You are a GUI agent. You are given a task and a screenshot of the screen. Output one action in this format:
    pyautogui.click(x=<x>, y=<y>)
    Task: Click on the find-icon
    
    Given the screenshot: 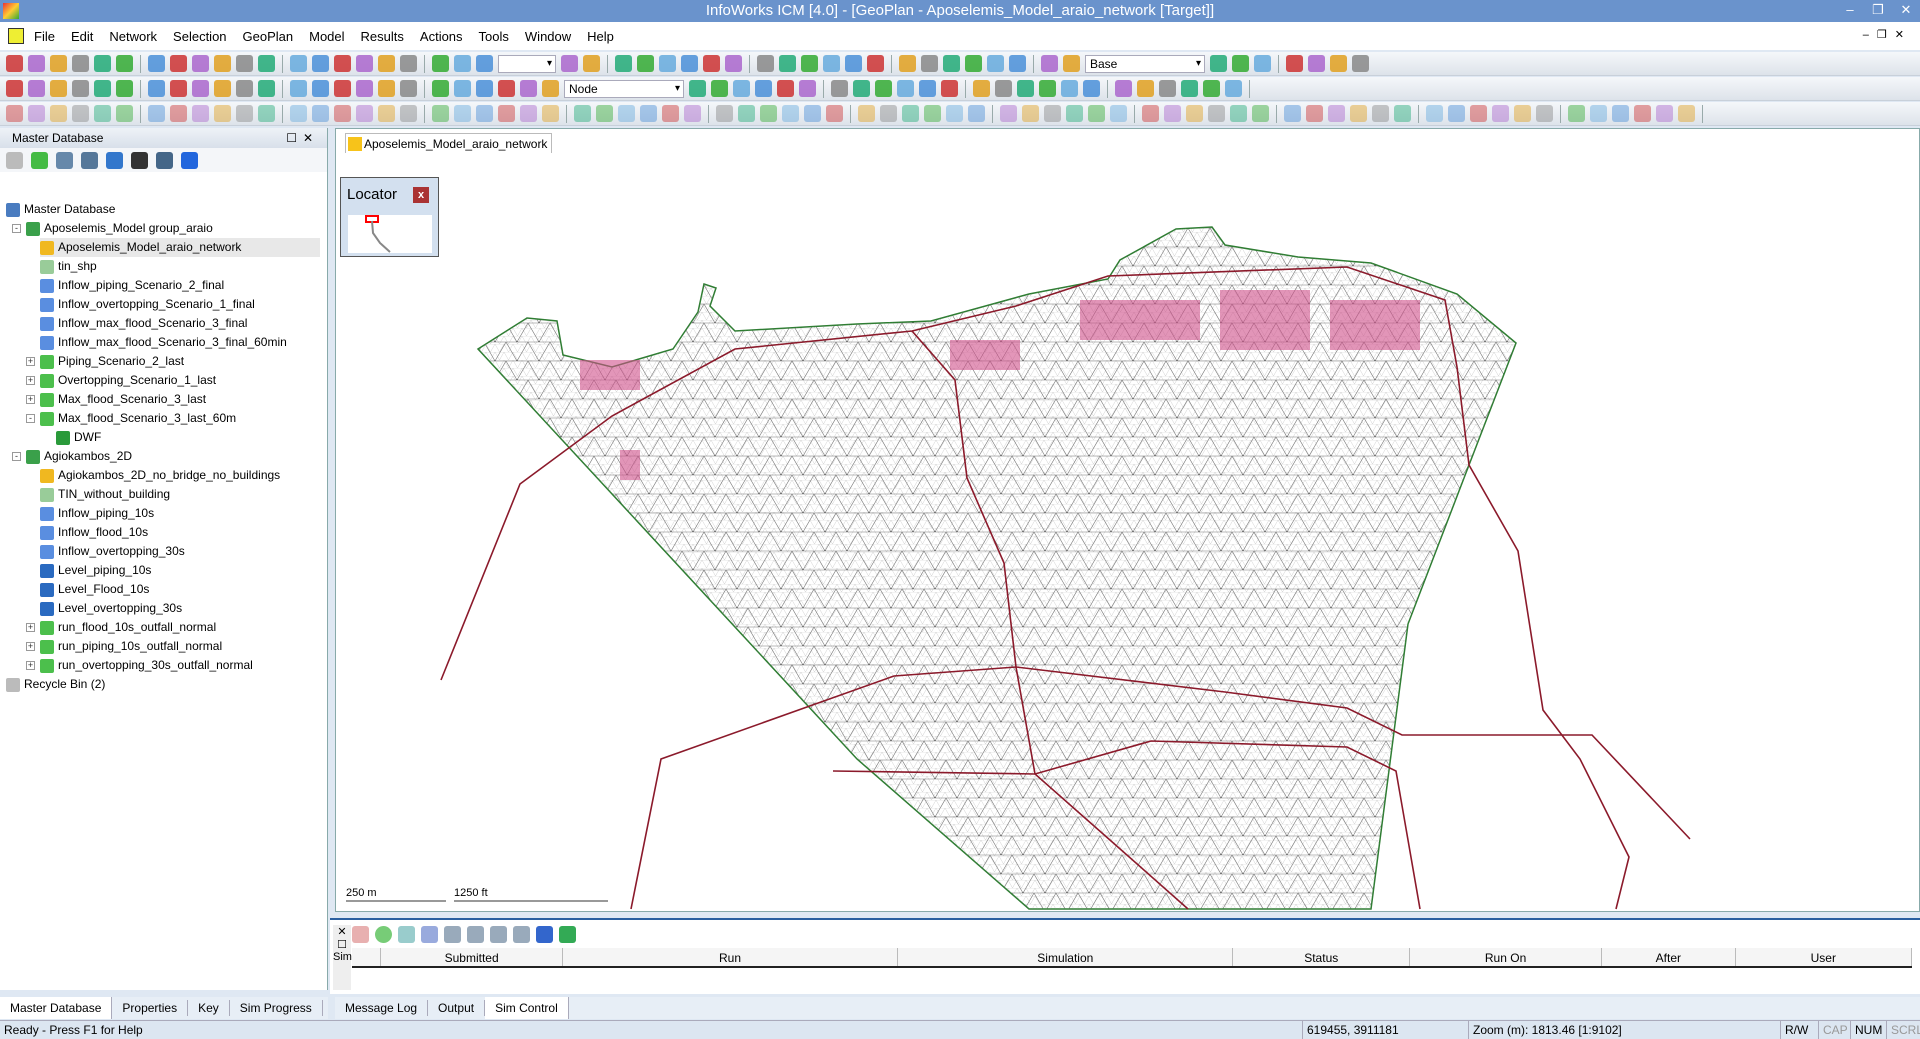 What is the action you would take?
    pyautogui.click(x=139, y=160)
    